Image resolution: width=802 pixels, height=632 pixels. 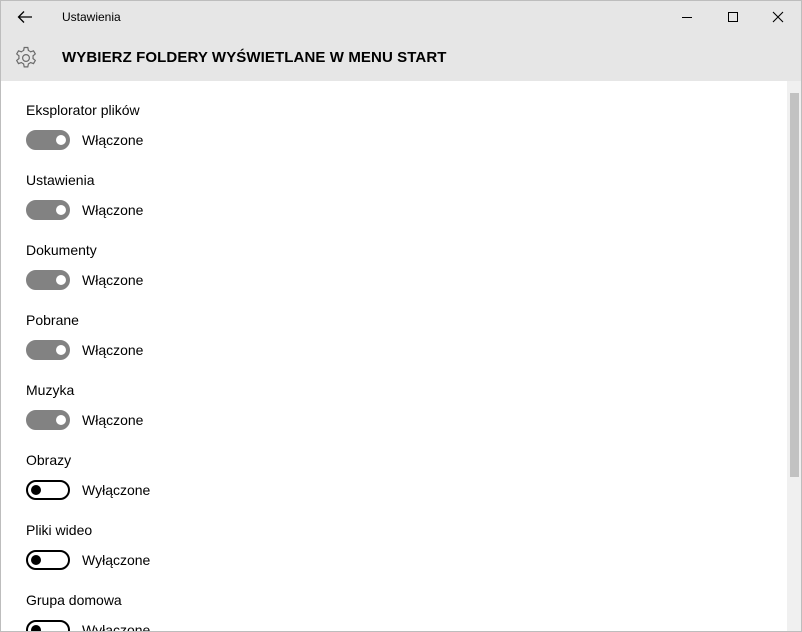 What do you see at coordinates (74, 600) in the screenshot?
I see `setting-label: Grupa domowa` at bounding box center [74, 600].